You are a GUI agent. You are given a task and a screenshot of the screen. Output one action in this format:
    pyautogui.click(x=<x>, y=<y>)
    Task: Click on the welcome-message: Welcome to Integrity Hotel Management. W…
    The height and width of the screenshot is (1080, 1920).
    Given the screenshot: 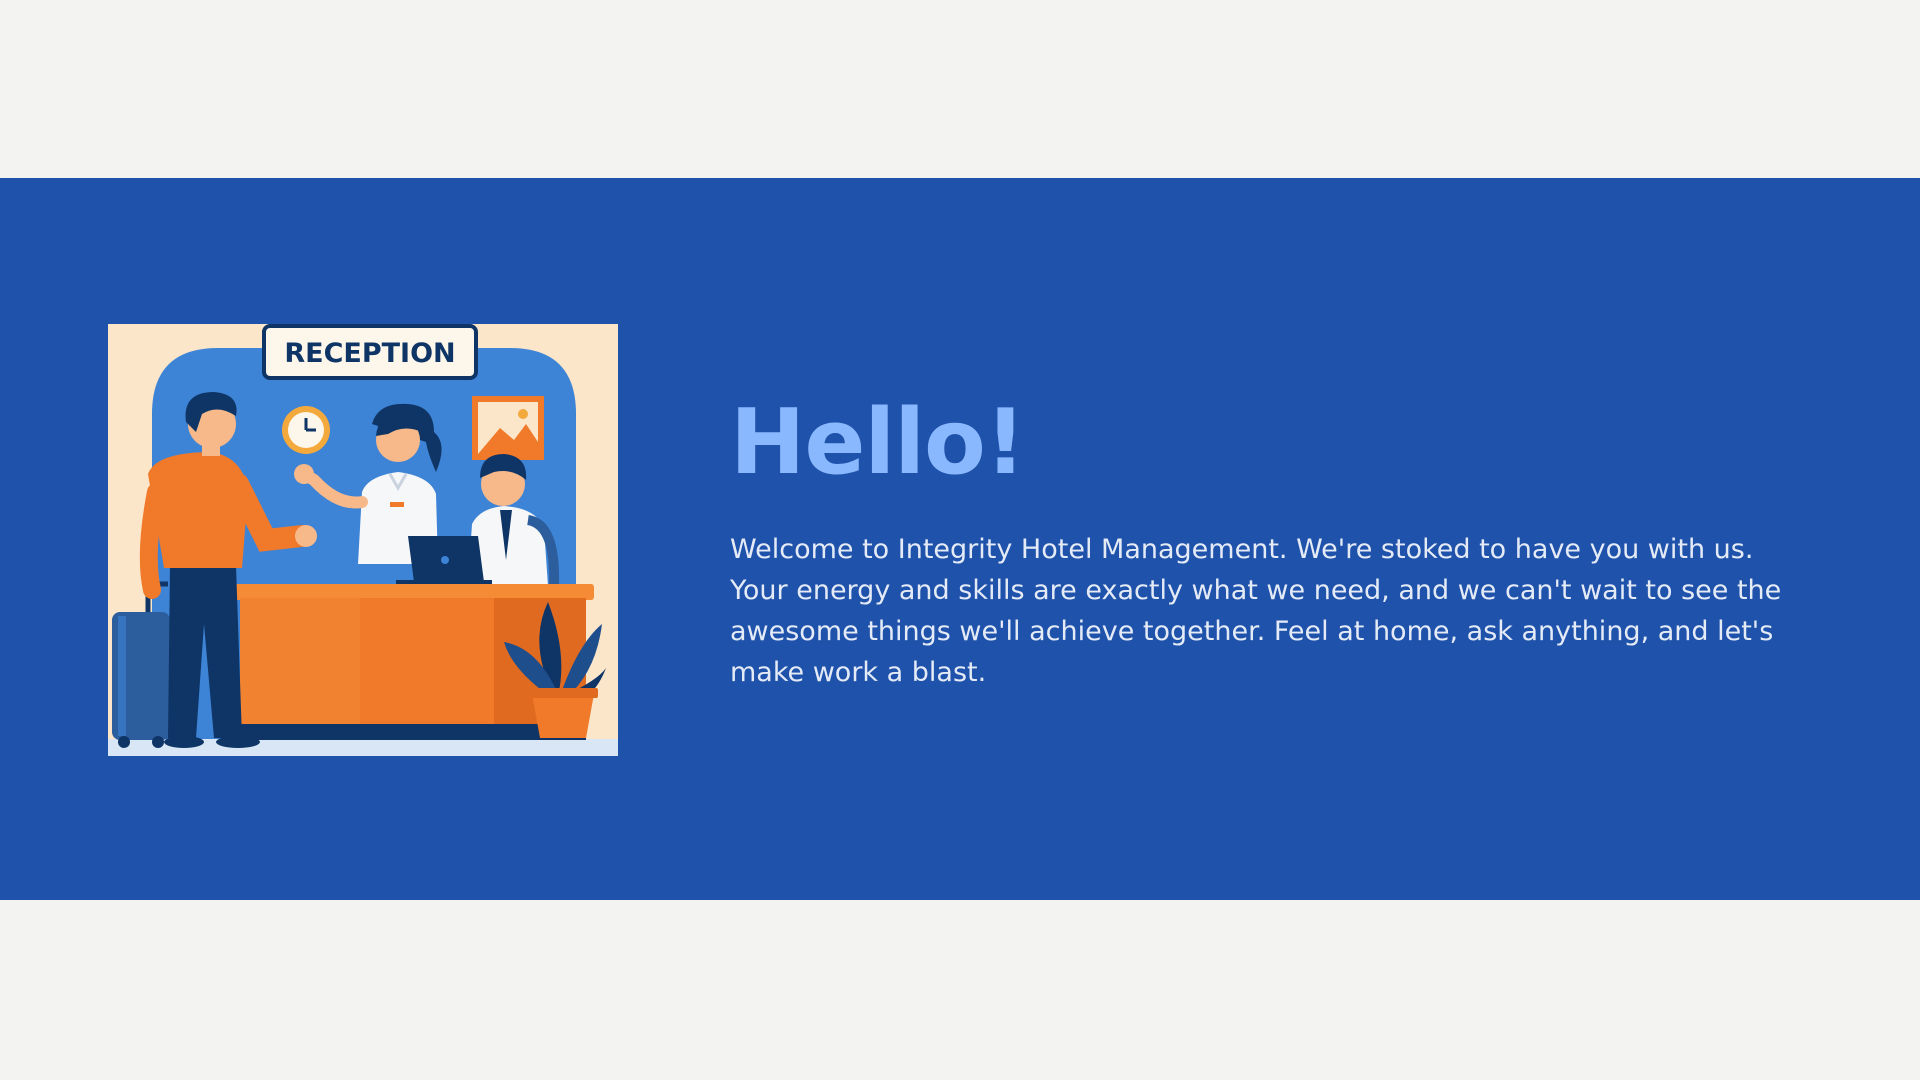 What is the action you would take?
    pyautogui.click(x=1256, y=611)
    